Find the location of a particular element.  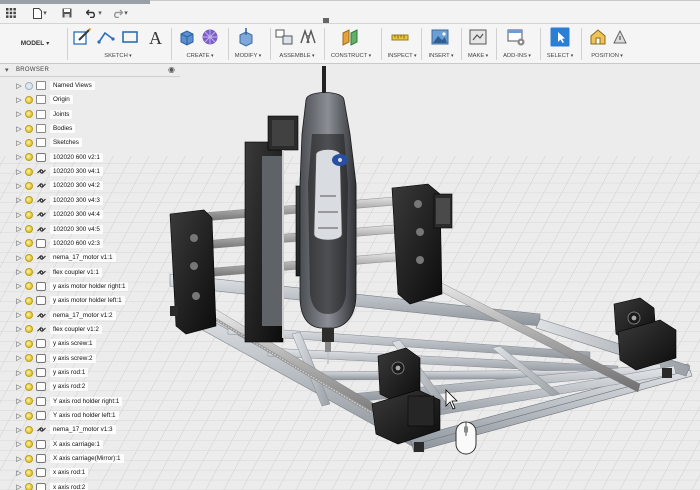

undo-icon is located at coordinates (94, 13).